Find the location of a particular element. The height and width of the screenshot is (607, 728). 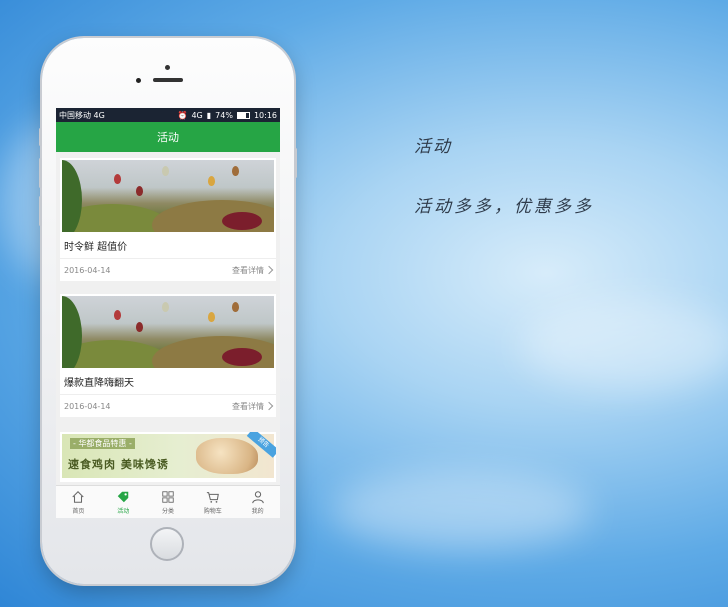

volume-up-button is located at coordinates (40, 173).